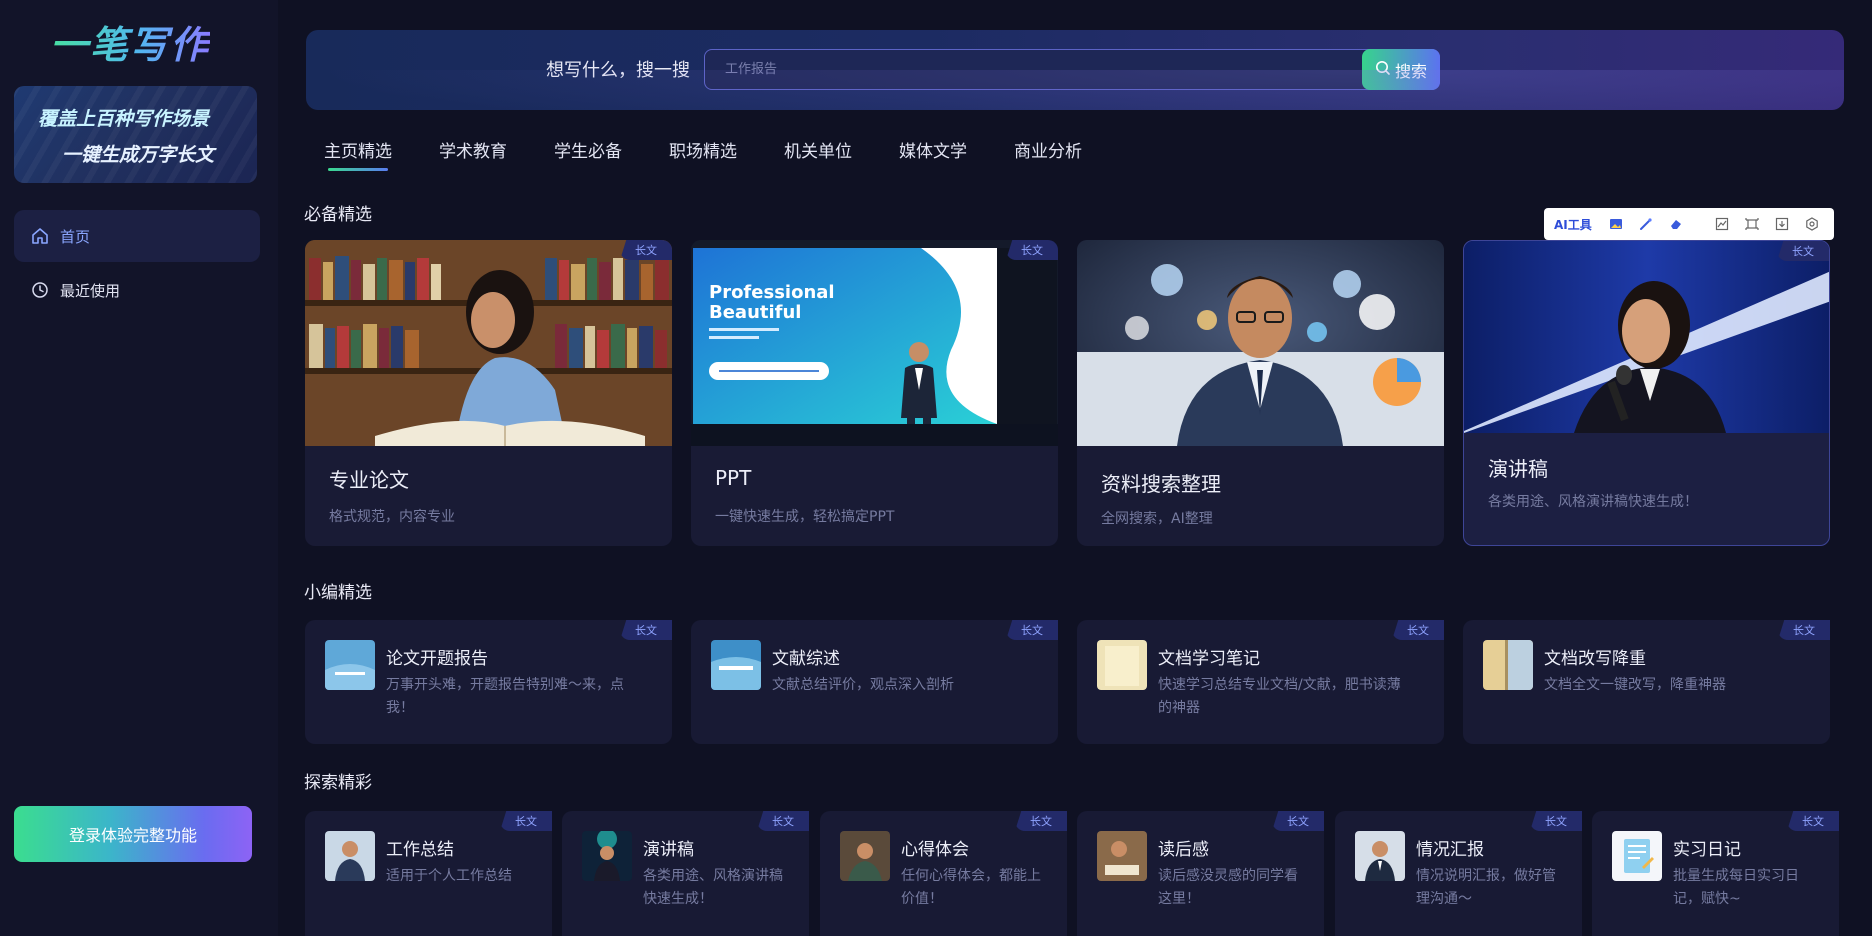 This screenshot has height=936, width=1872. I want to click on data-search-image, so click(1260, 343).